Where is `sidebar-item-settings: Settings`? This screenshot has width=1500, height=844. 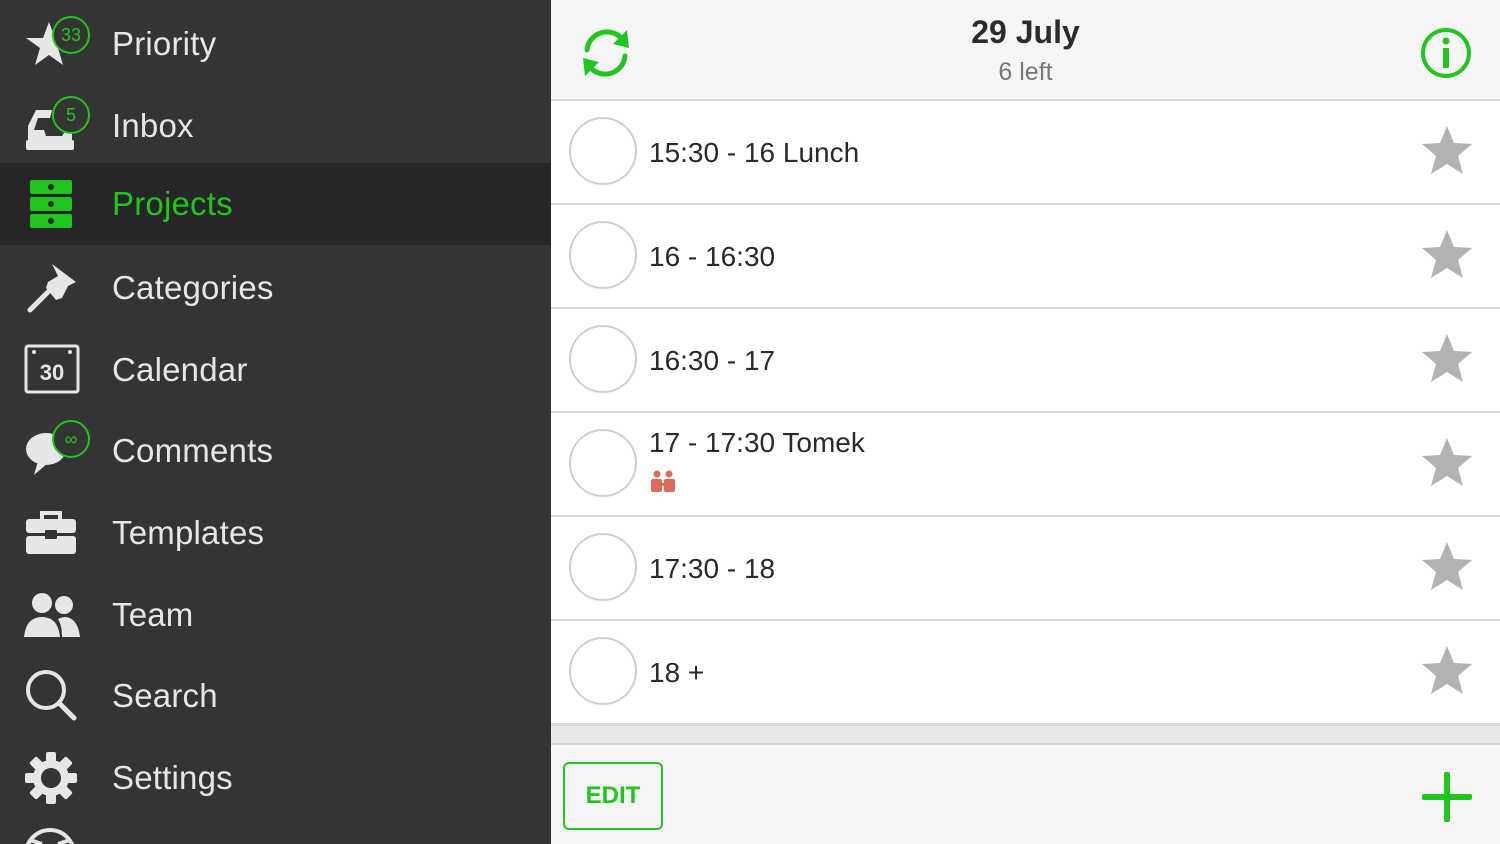 sidebar-item-settings: Settings is located at coordinates (275, 778).